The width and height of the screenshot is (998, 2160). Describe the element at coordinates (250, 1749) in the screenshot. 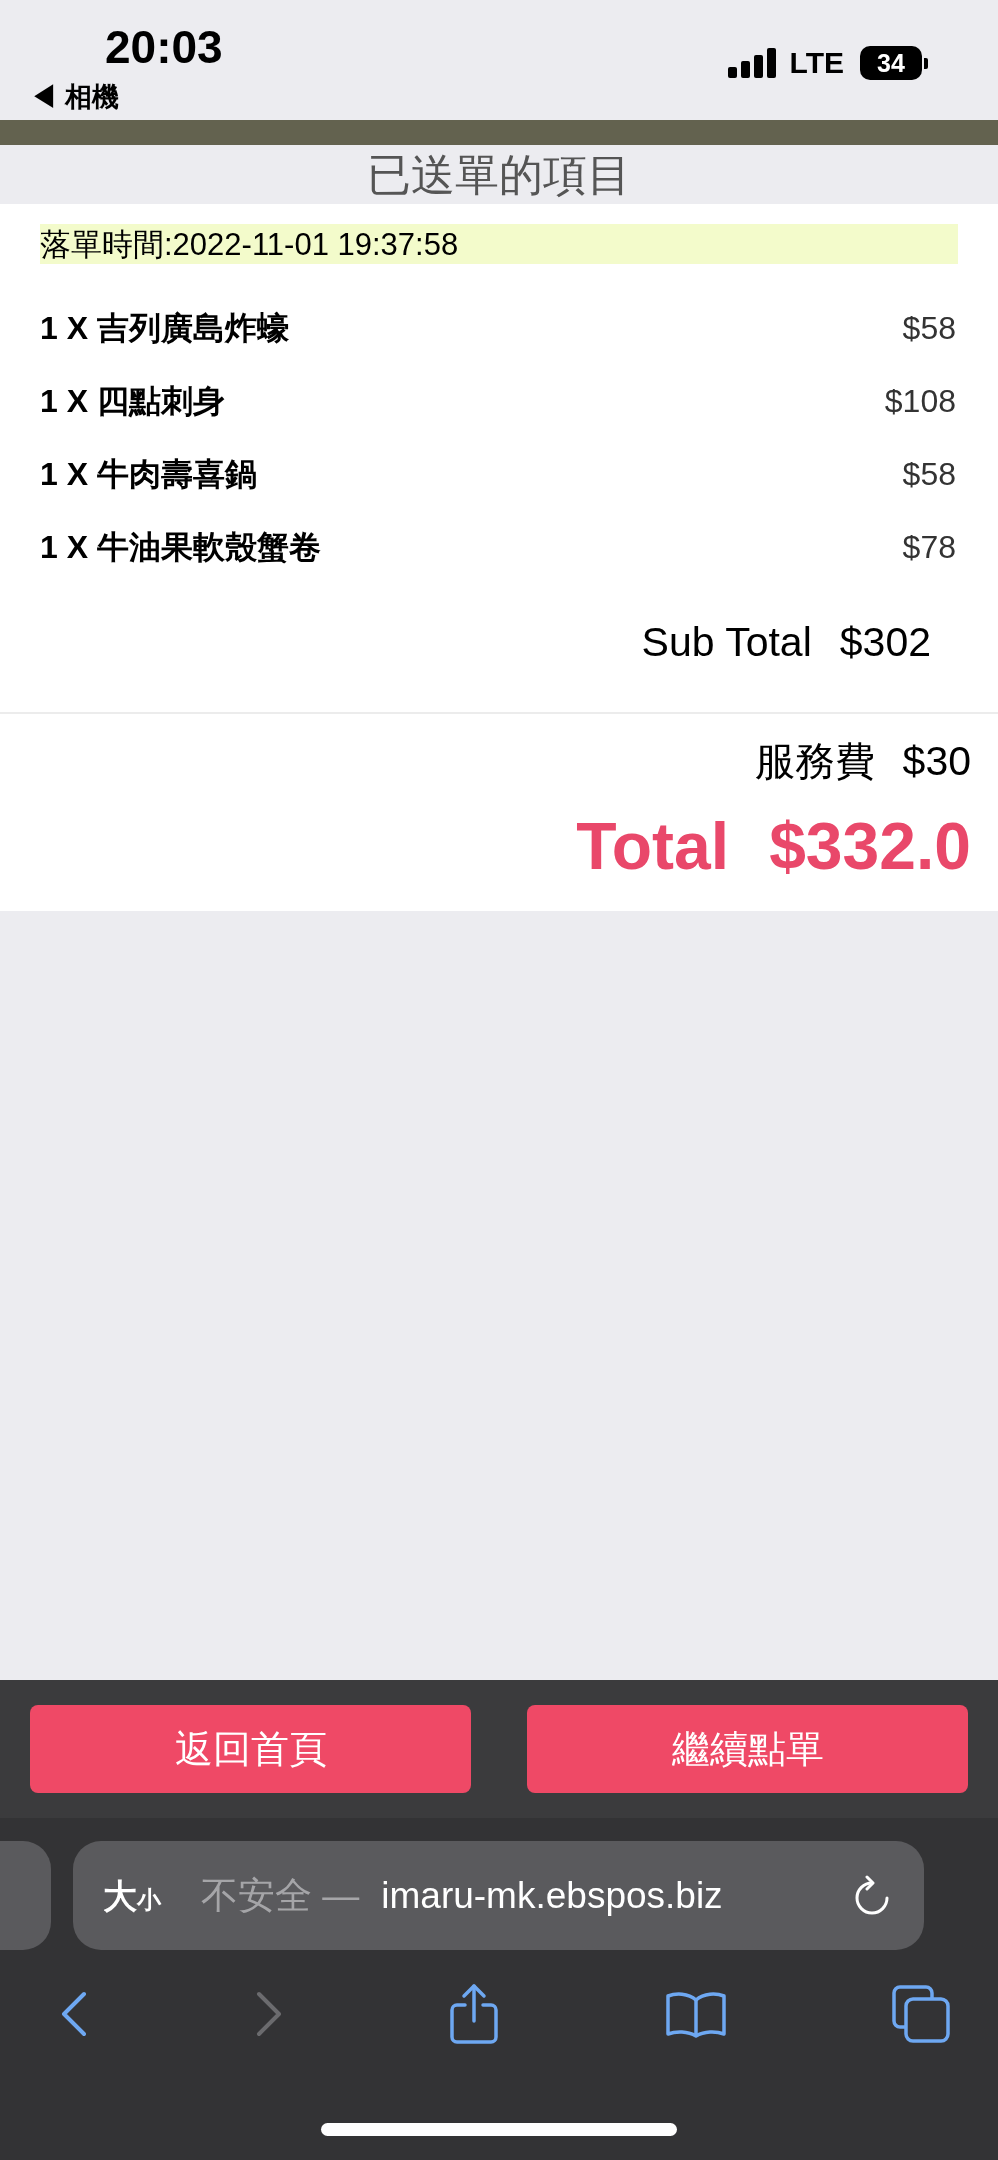

I see `home-button: 返回首頁` at that location.